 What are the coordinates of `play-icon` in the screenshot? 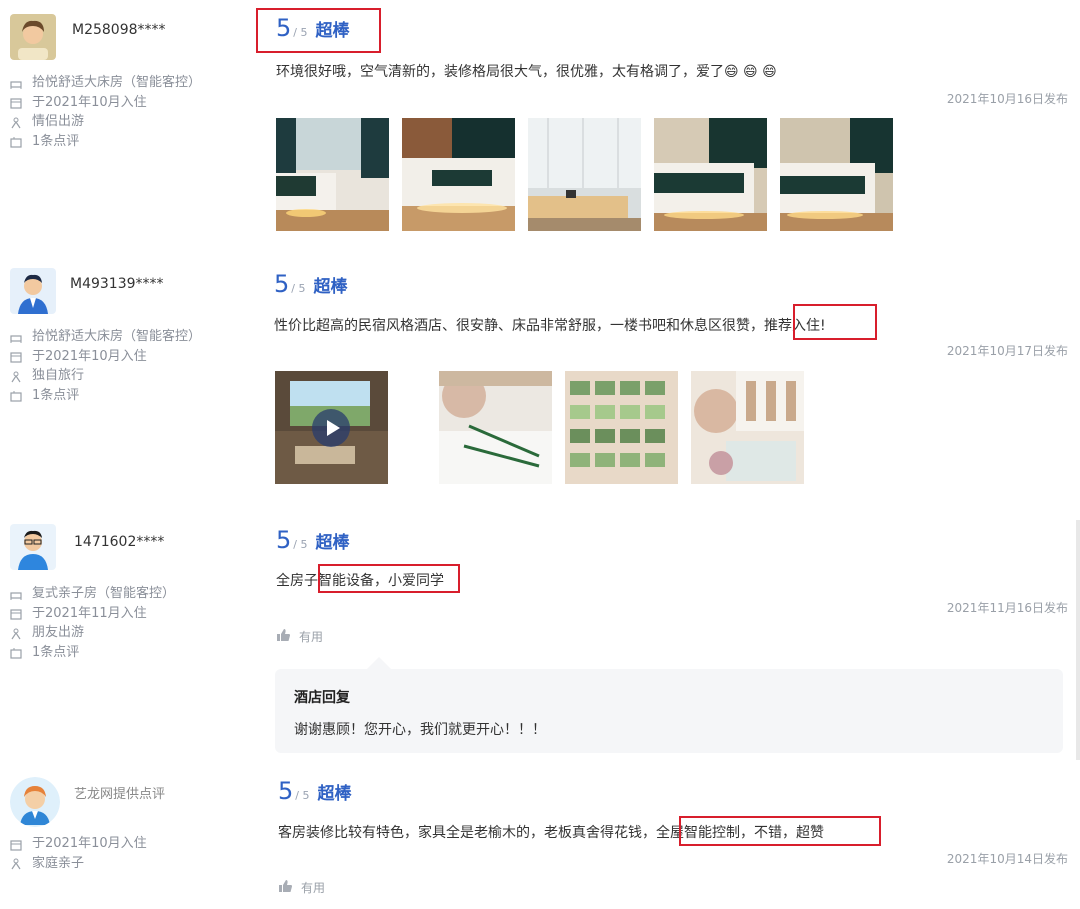 It's located at (331, 428).